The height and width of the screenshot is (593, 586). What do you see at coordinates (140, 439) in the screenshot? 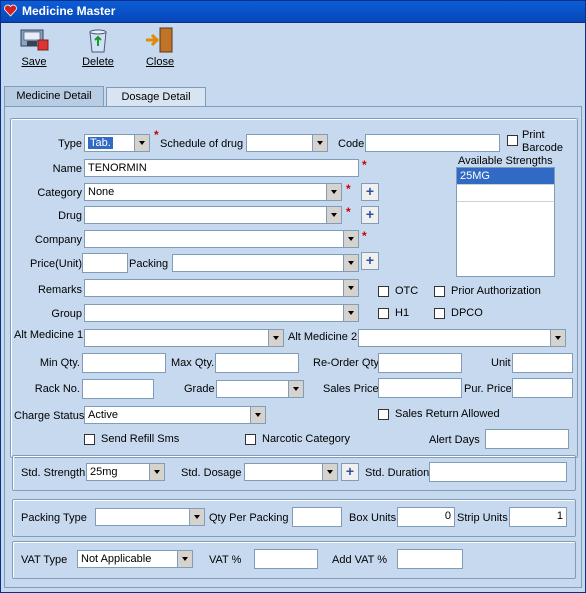
I see `send-refill-sms-label: Send Refill Sms` at bounding box center [140, 439].